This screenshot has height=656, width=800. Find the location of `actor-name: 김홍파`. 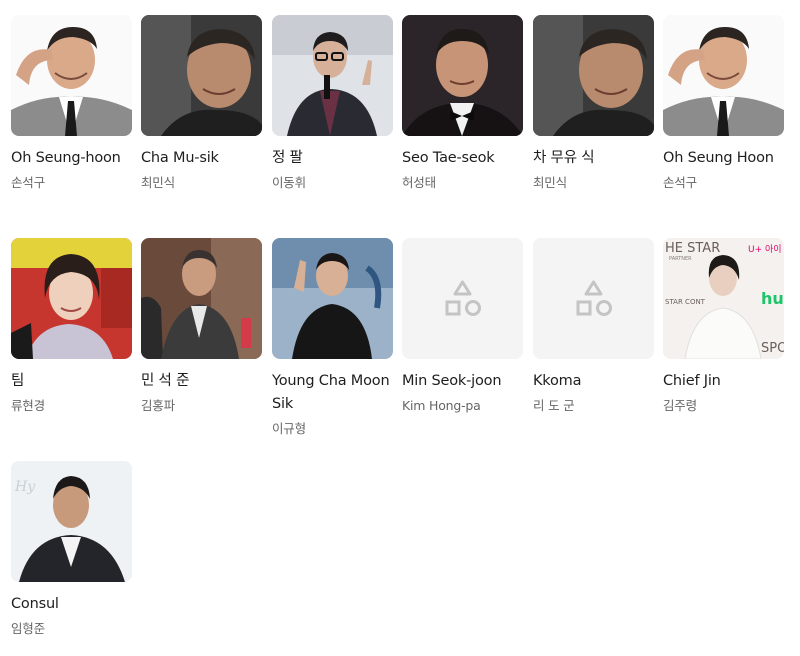

actor-name: 김홍파 is located at coordinates (158, 405).